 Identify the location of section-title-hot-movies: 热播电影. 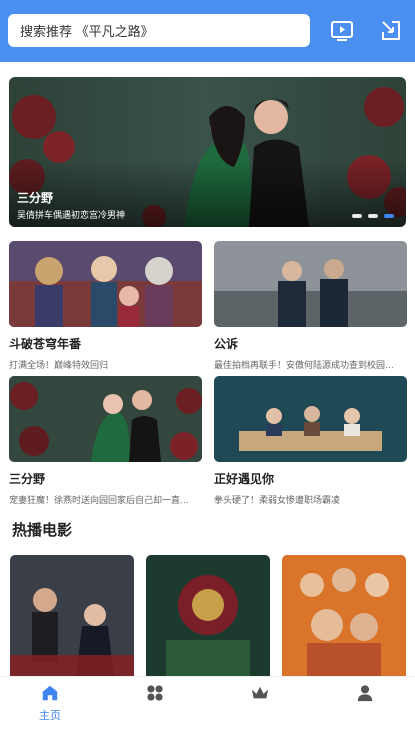
(42, 530).